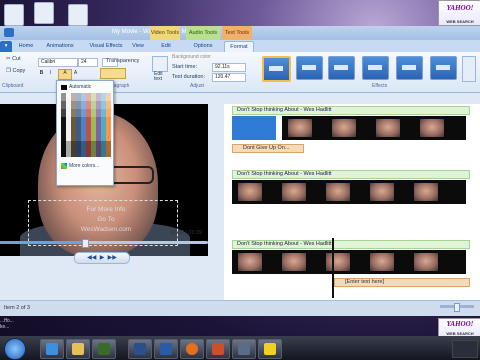 The height and width of the screenshot is (360, 480). I want to click on more-colors-icon, so click(64, 166).